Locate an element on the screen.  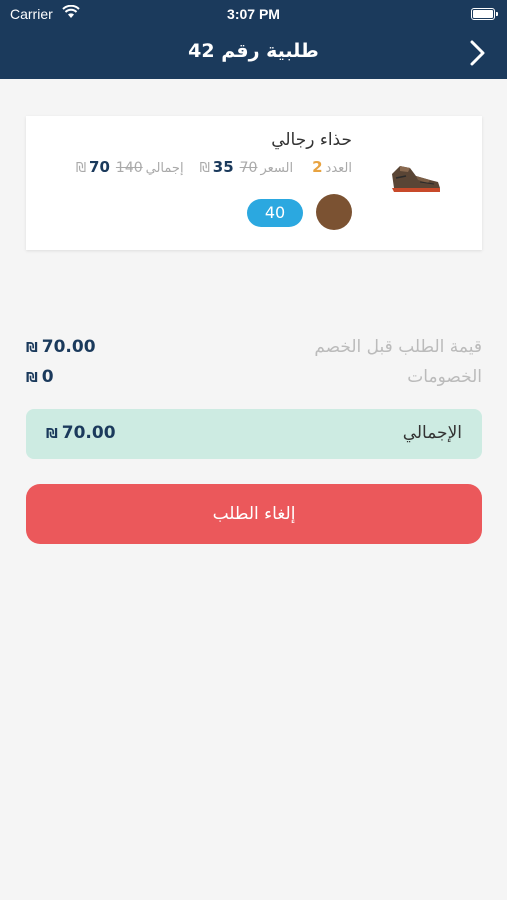
total-amount: 70.00 is located at coordinates (88, 433).